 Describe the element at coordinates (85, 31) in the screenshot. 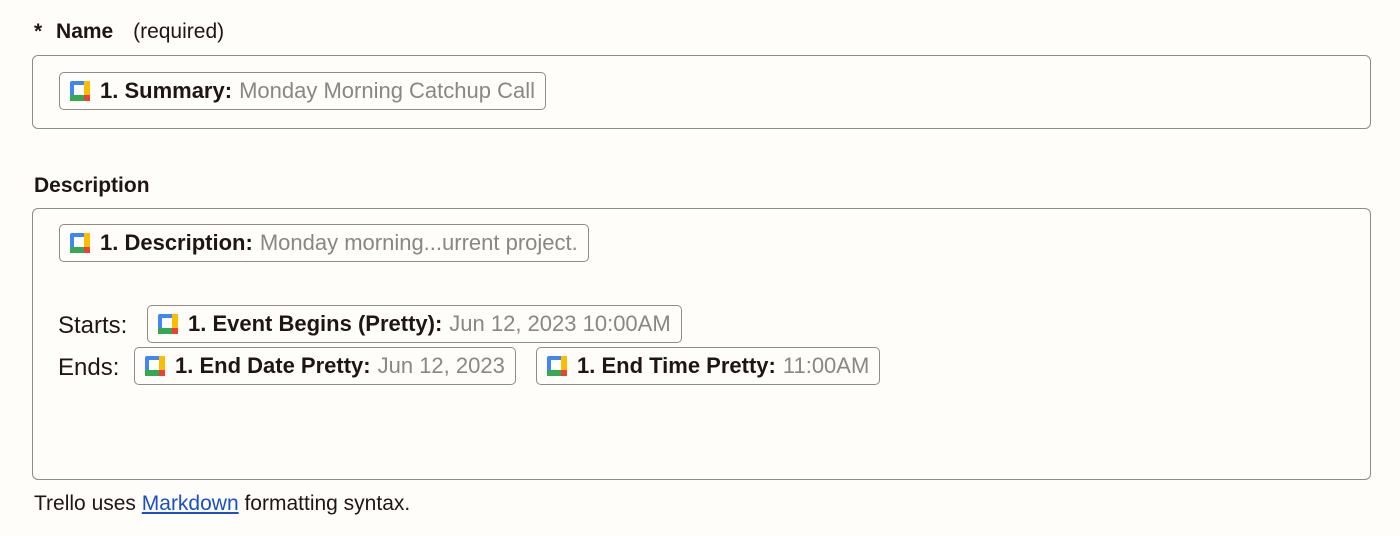

I see `name-label-text: Name` at that location.